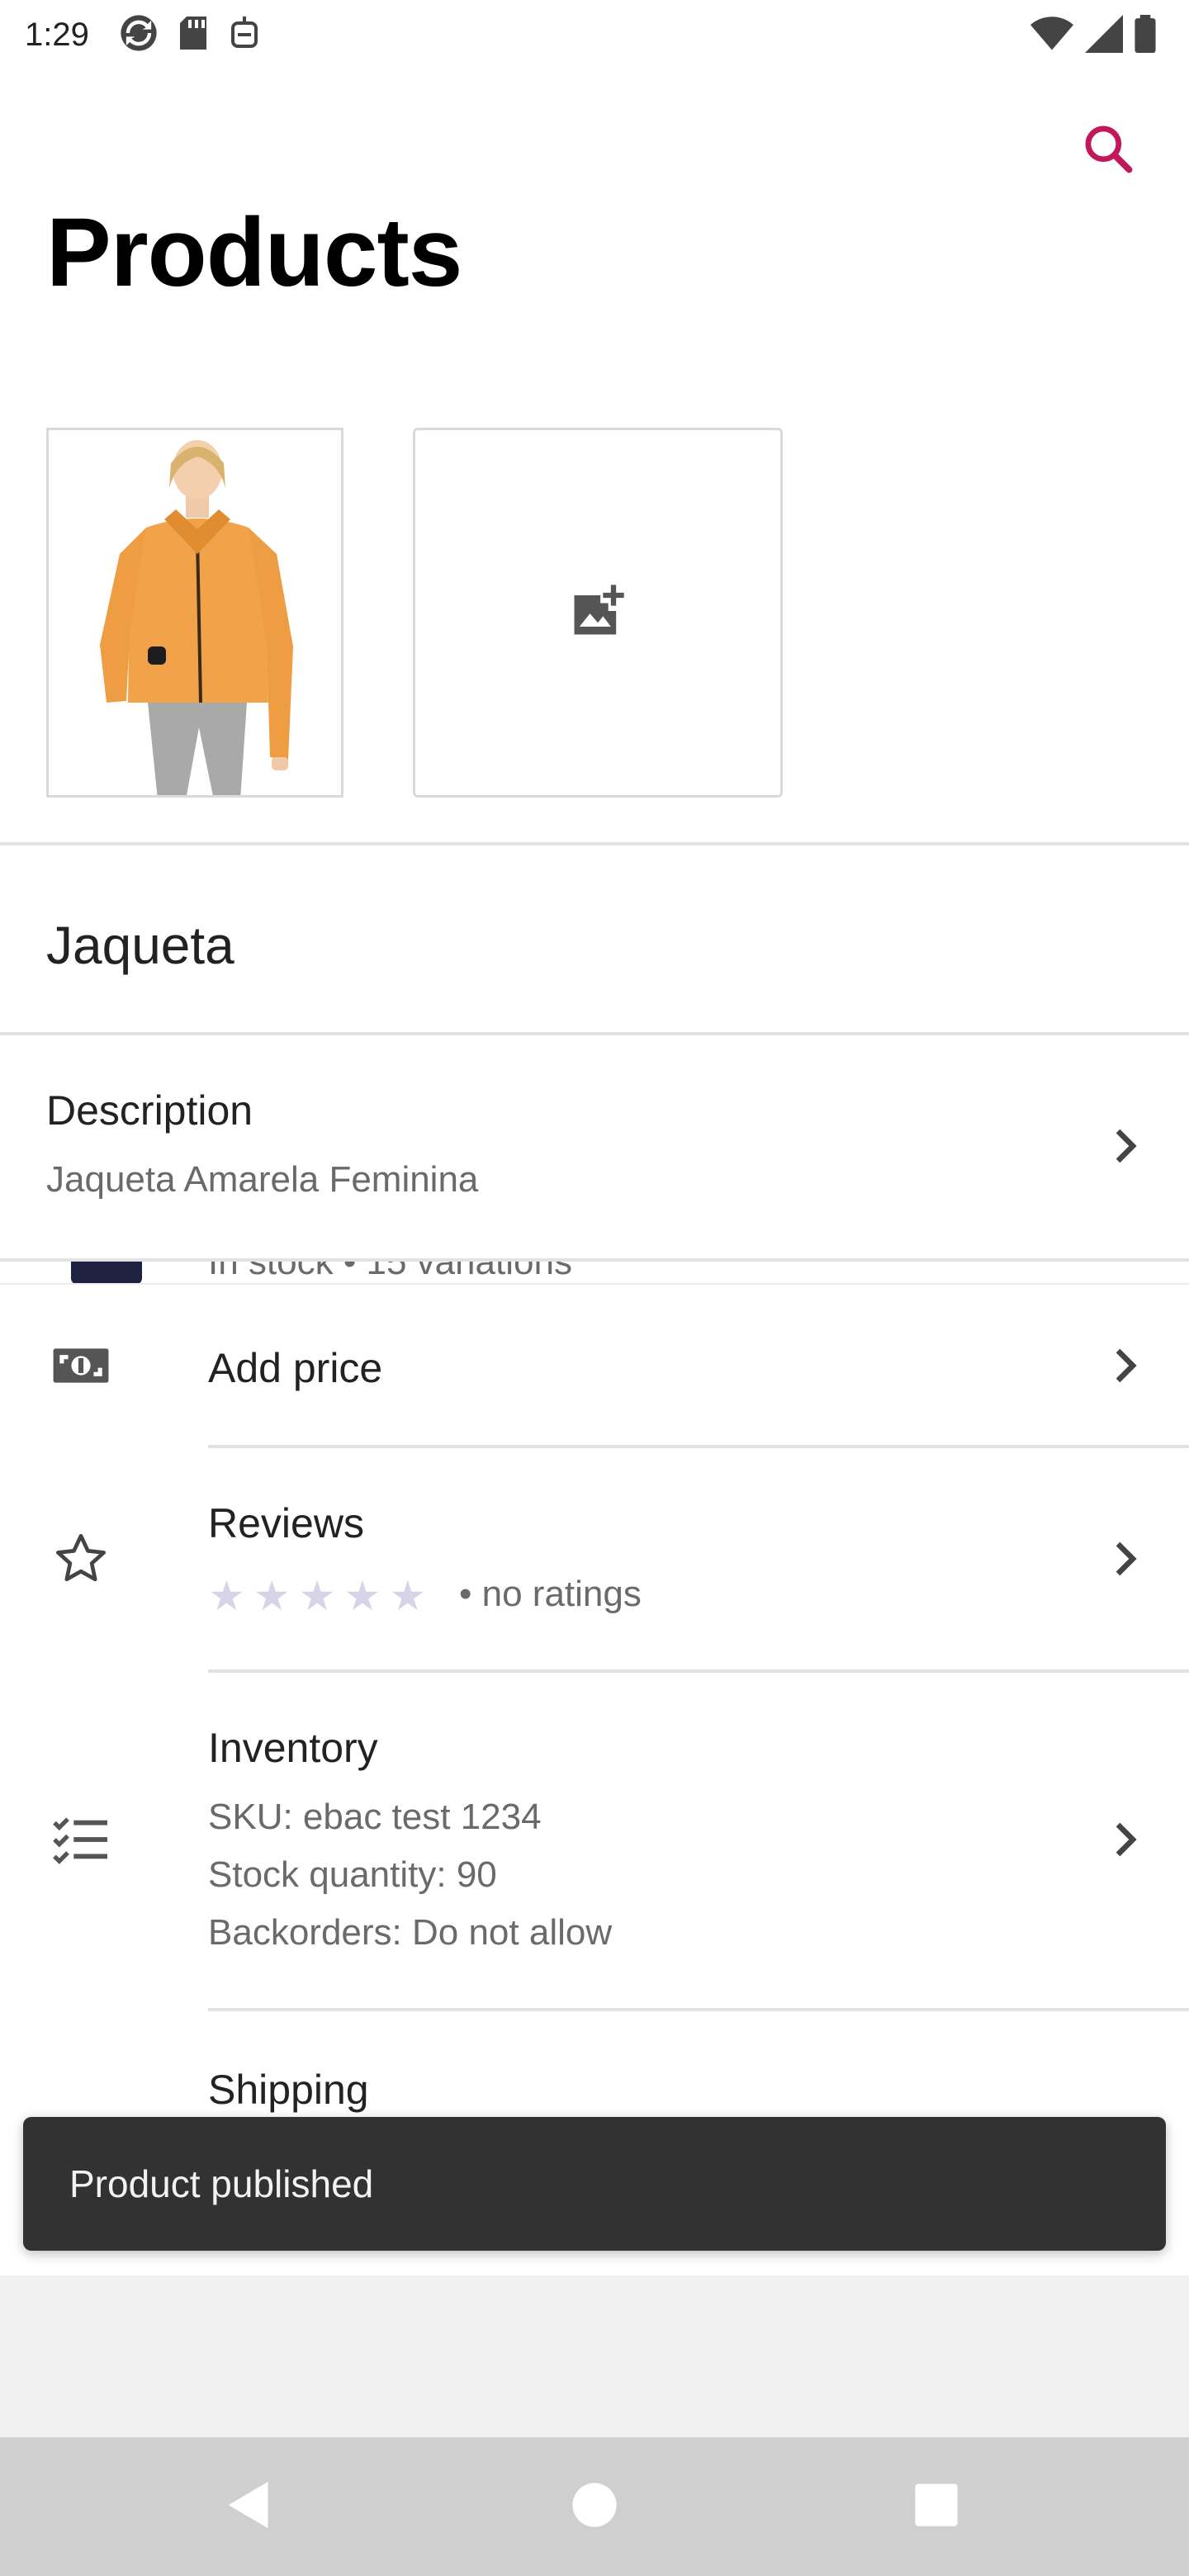  Describe the element at coordinates (81, 1559) in the screenshot. I see `star-outline-icon` at that location.